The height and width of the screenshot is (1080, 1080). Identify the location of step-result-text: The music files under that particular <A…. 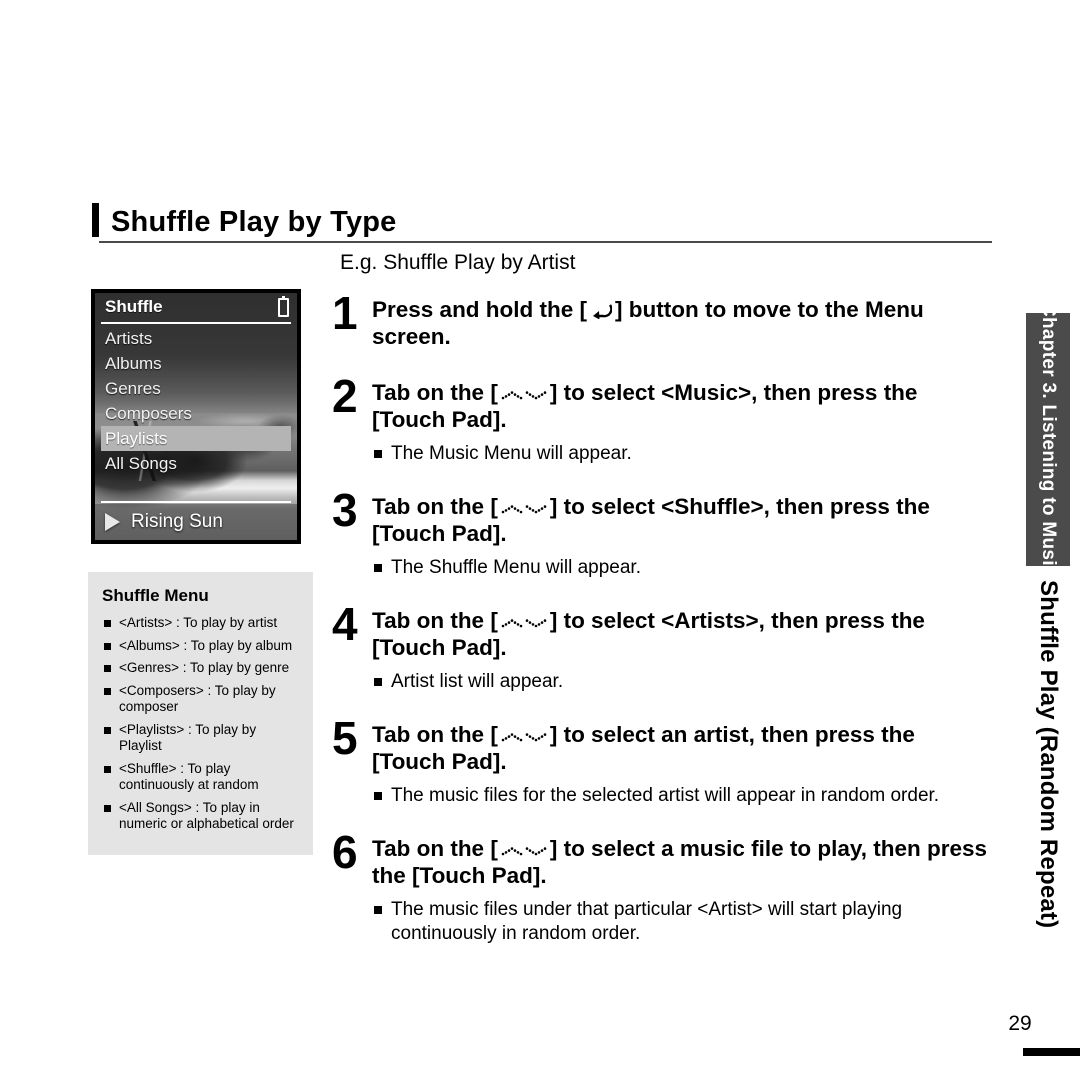
(647, 921).